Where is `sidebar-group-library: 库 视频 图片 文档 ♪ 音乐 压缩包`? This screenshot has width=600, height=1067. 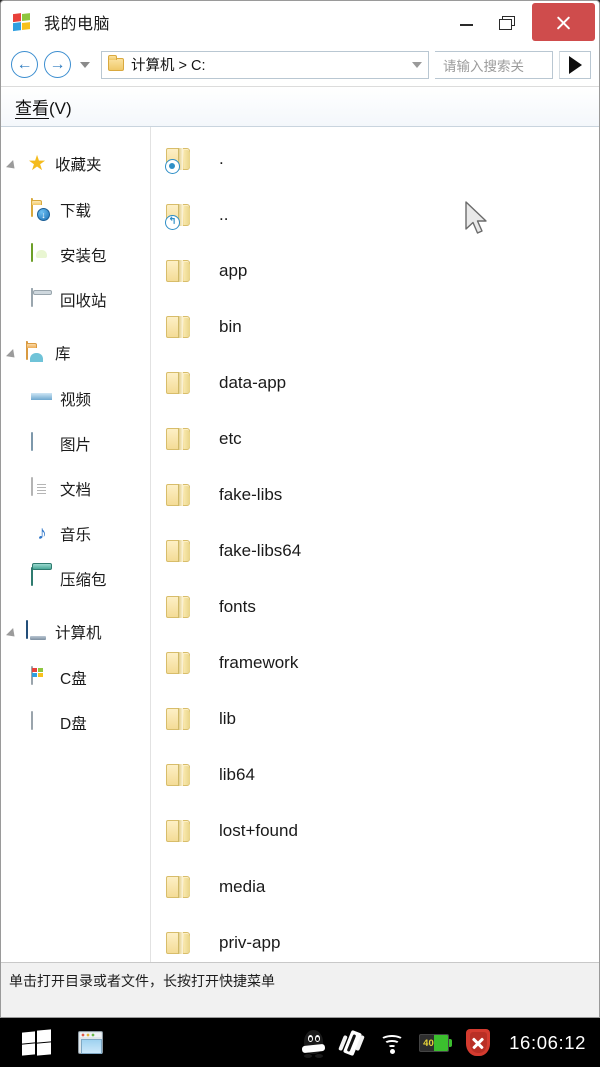
sidebar-group-library: 库 视频 图片 文档 ♪ 音乐 压缩包 is located at coordinates (75, 465).